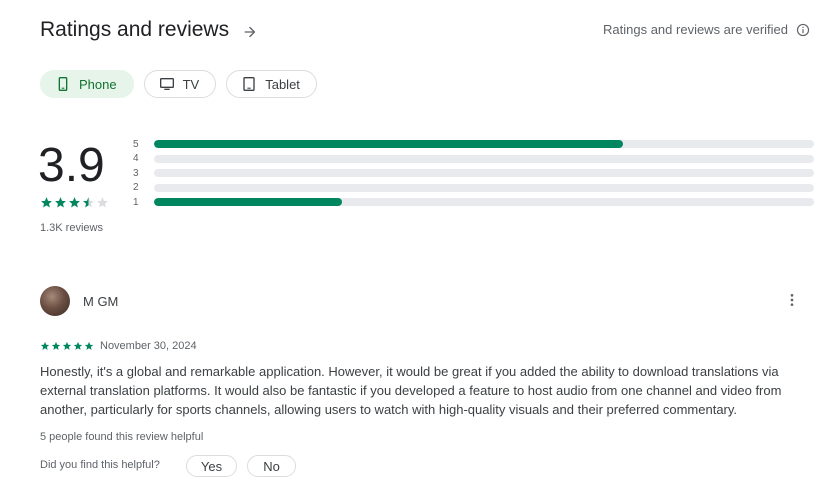  What do you see at coordinates (136, 159) in the screenshot?
I see `rating-bar-label: 4` at bounding box center [136, 159].